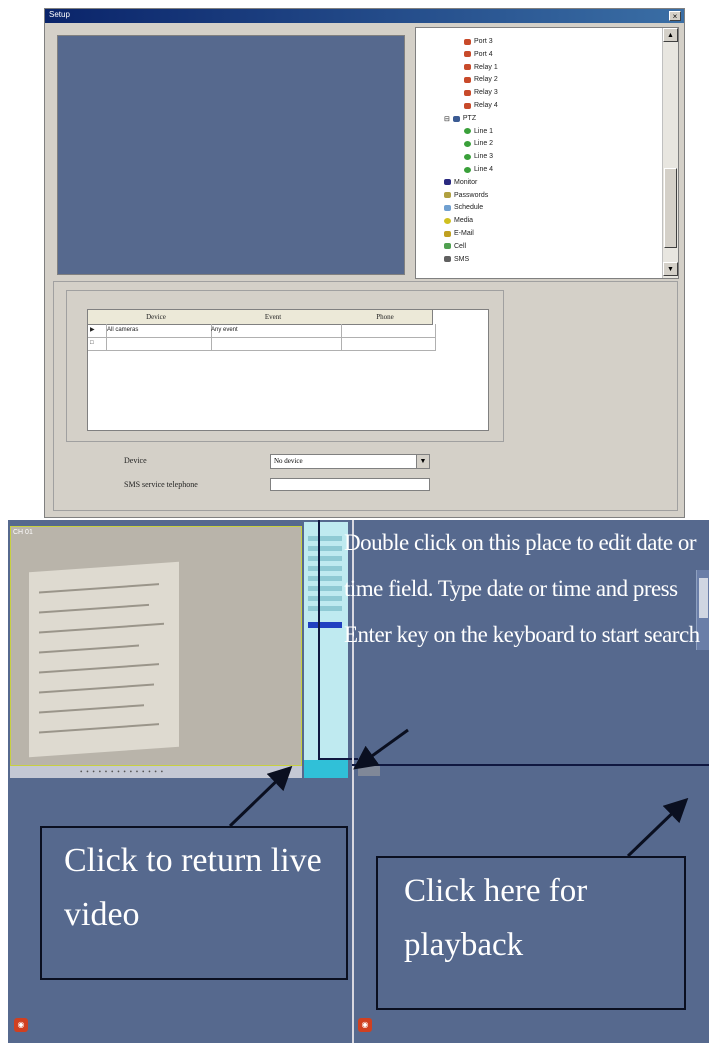 The height and width of the screenshot is (1043, 709). I want to click on tree-item: Port 3, so click(478, 41).